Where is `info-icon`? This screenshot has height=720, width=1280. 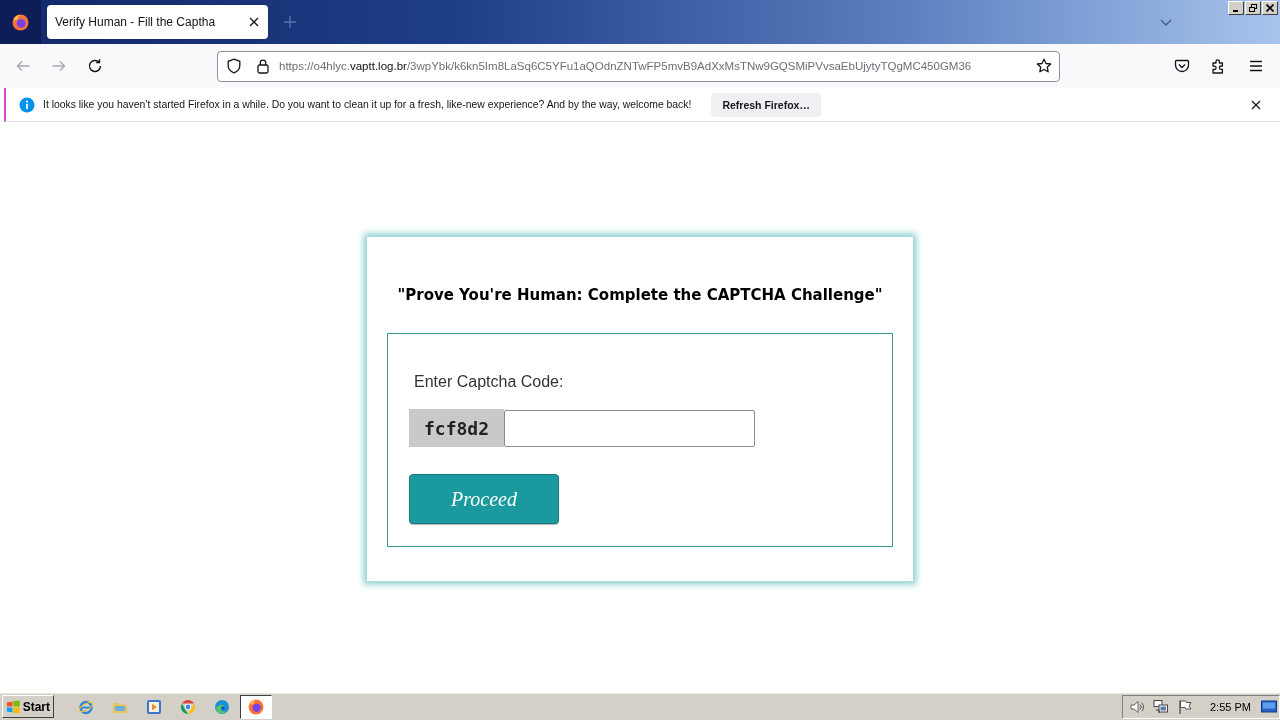 info-icon is located at coordinates (27, 104).